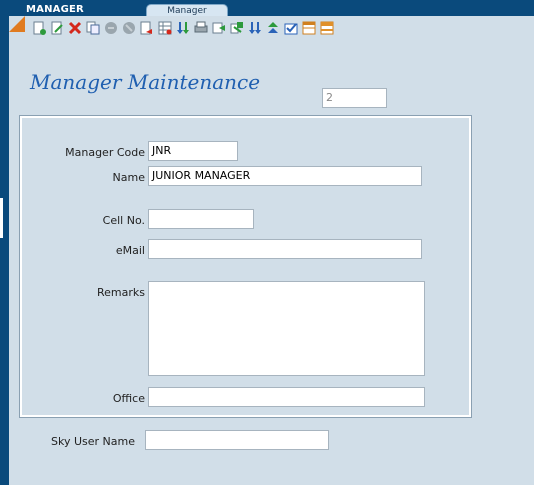 This screenshot has width=534, height=485. What do you see at coordinates (93, 441) in the screenshot?
I see `sky-user-name-label: Sky User Name` at bounding box center [93, 441].